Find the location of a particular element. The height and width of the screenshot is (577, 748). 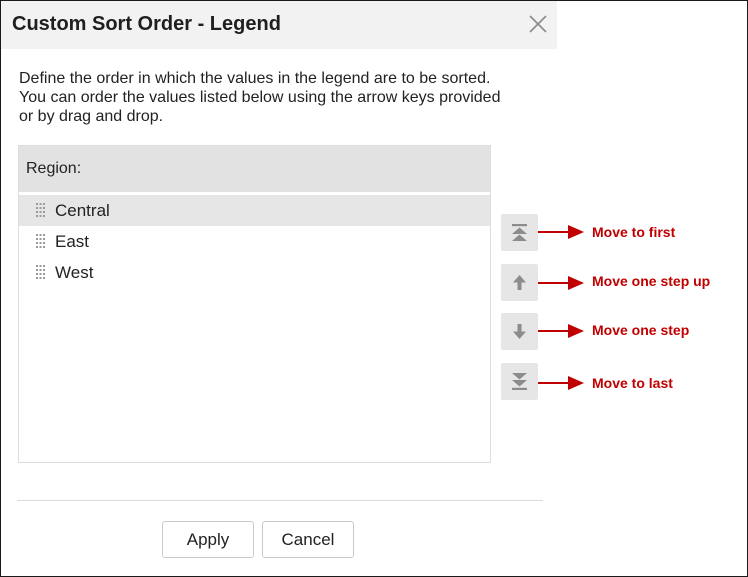

list-header: Region: is located at coordinates (254, 169).